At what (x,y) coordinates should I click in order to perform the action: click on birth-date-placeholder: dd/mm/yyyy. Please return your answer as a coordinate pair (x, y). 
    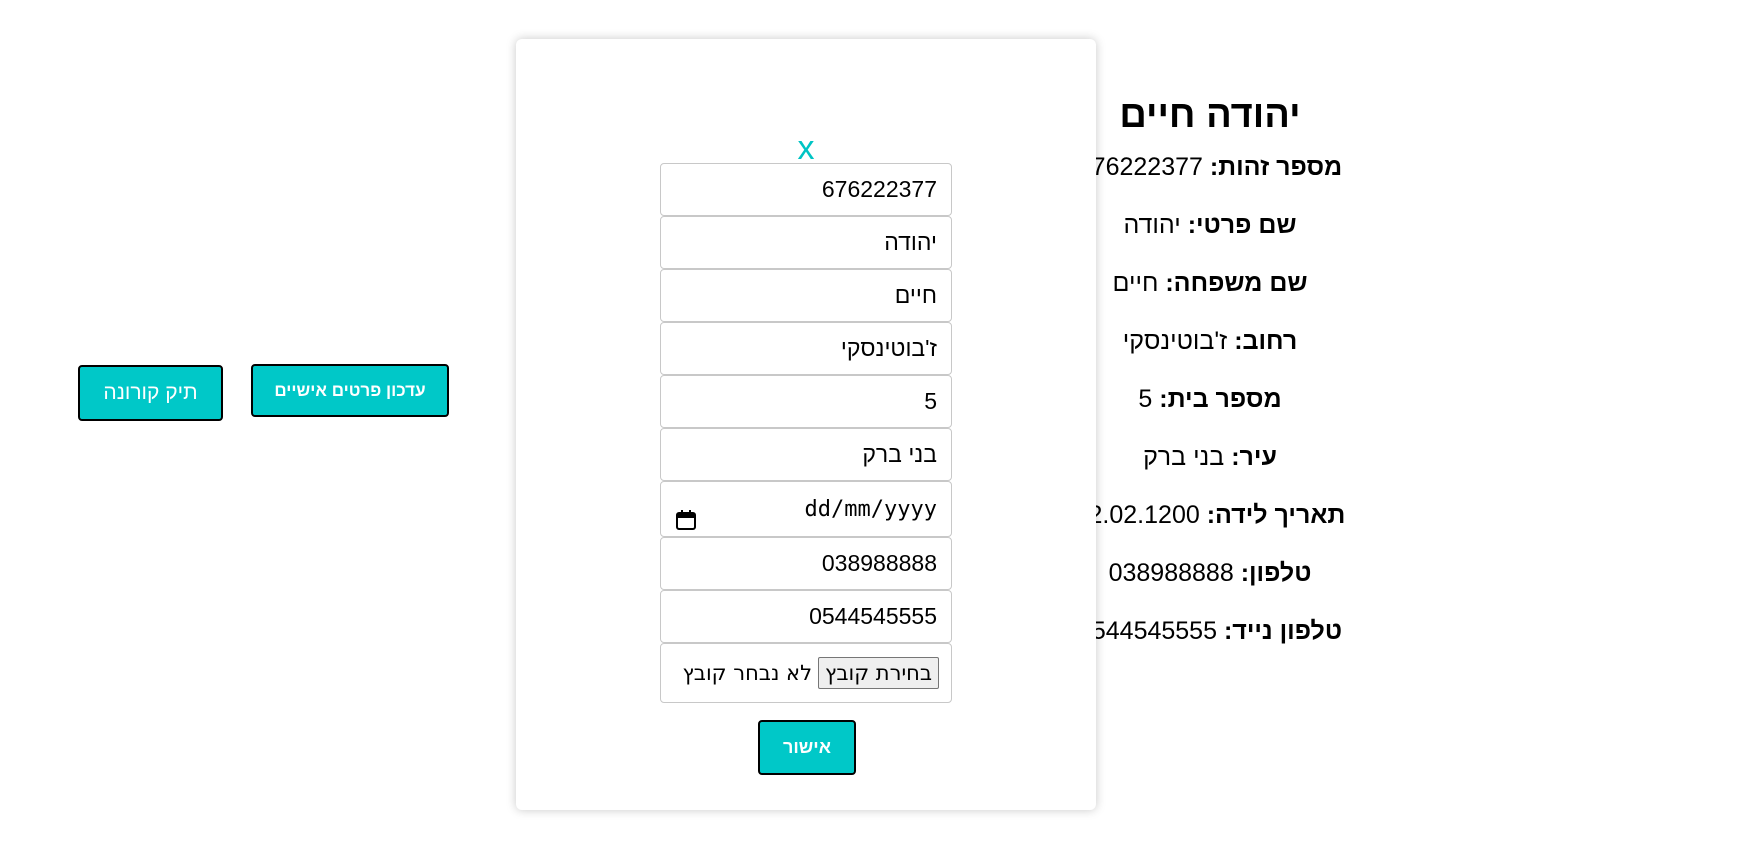
    Looking at the image, I should click on (870, 509).